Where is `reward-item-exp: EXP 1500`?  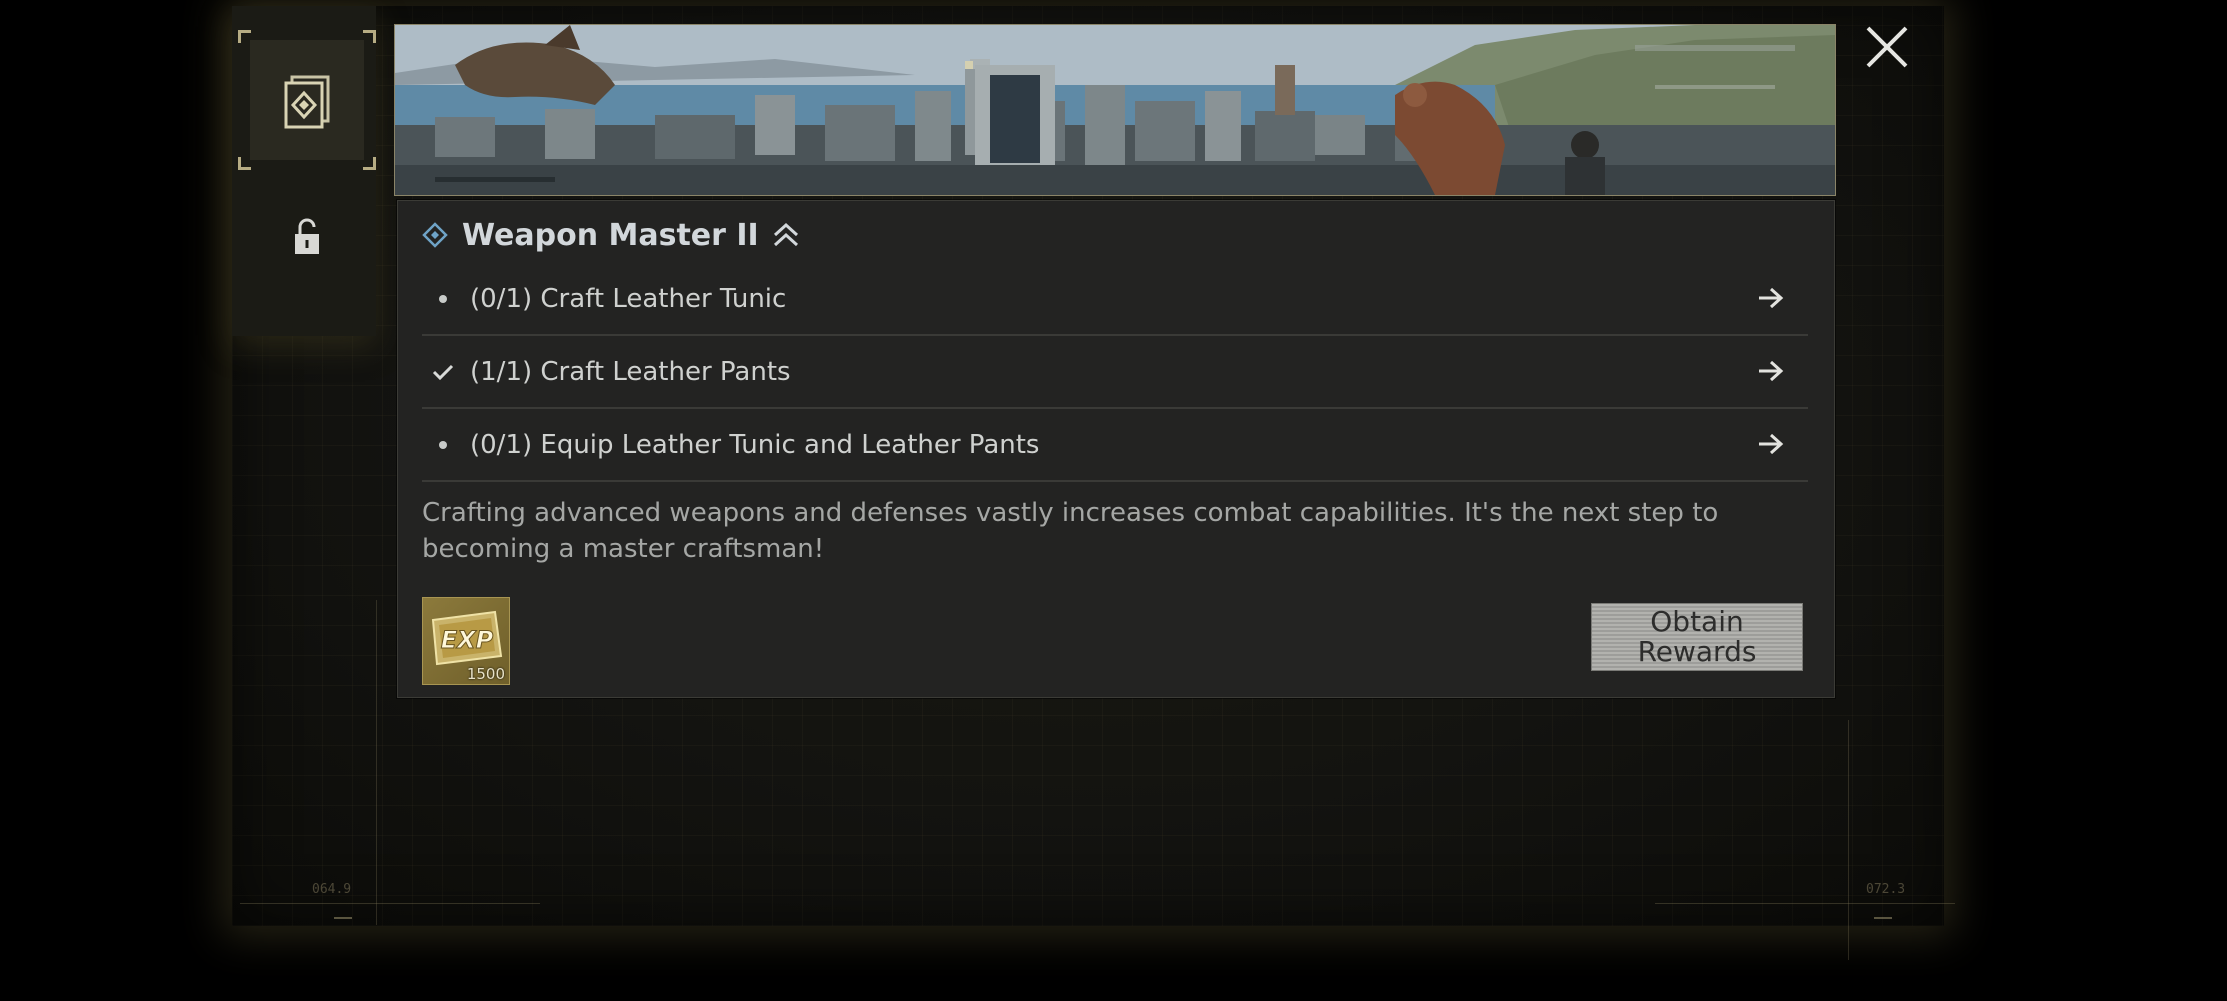 reward-item-exp: EXP 1500 is located at coordinates (466, 641).